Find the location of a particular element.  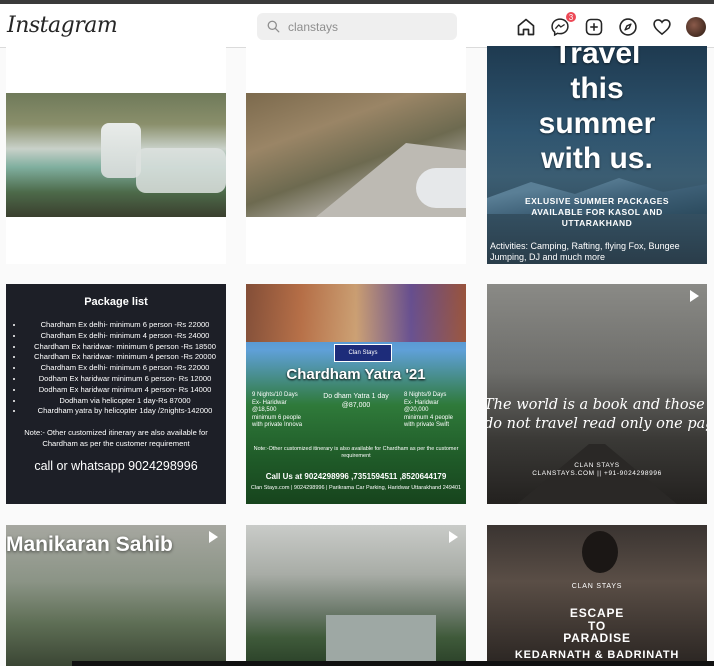

home-button is located at coordinates (526, 27).